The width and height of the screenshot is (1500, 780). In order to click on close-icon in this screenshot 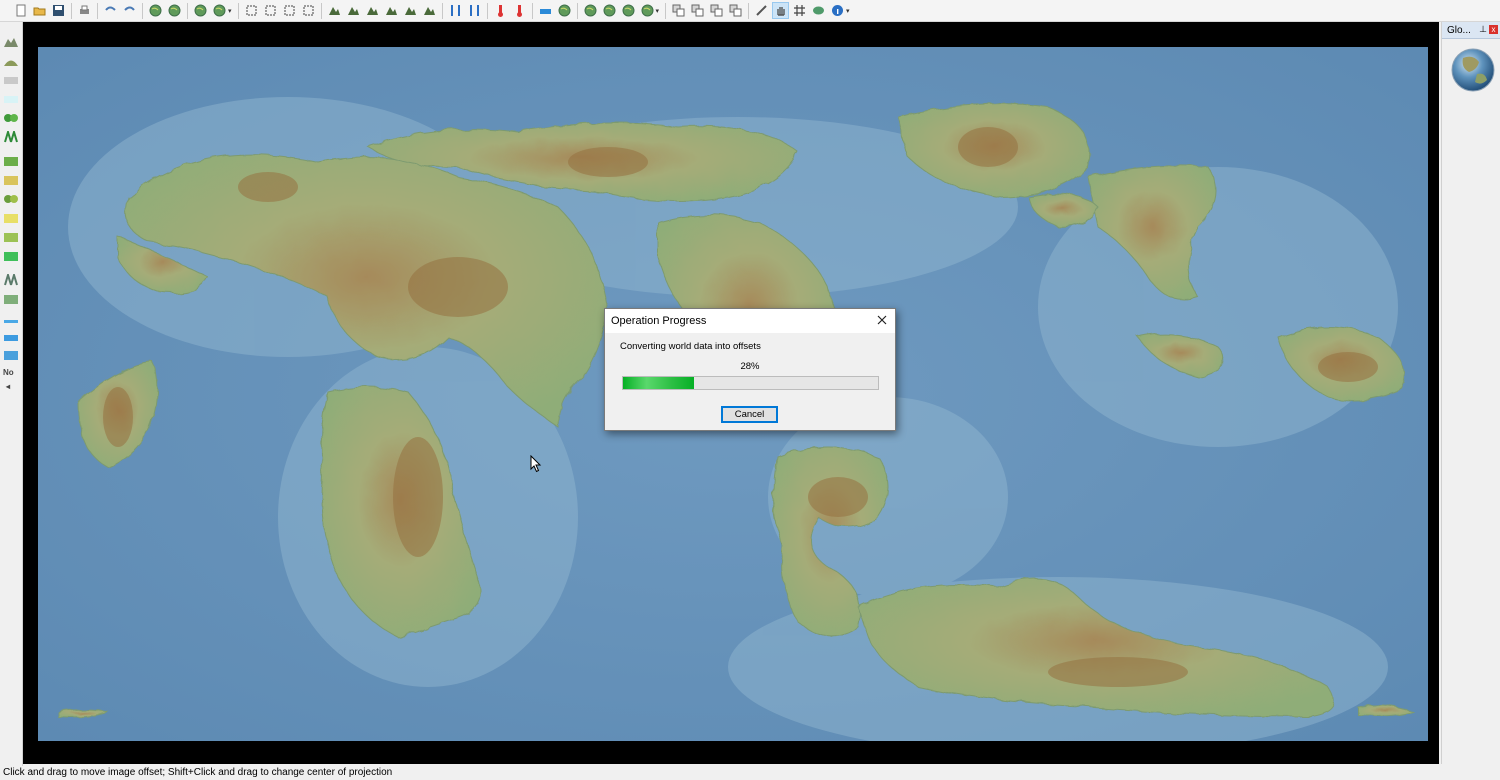, I will do `click(882, 320)`.